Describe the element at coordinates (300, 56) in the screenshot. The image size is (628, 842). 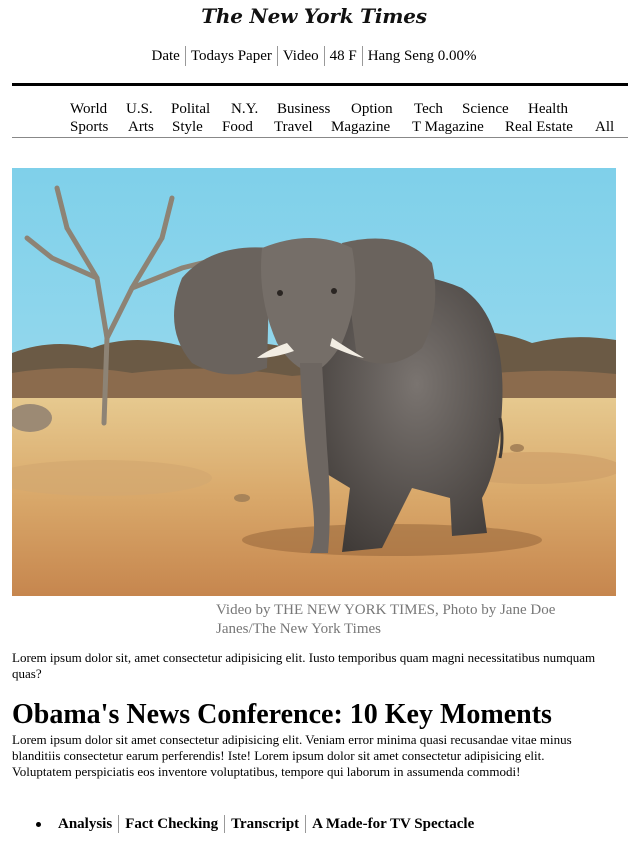
I see `meta-video: Video` at that location.